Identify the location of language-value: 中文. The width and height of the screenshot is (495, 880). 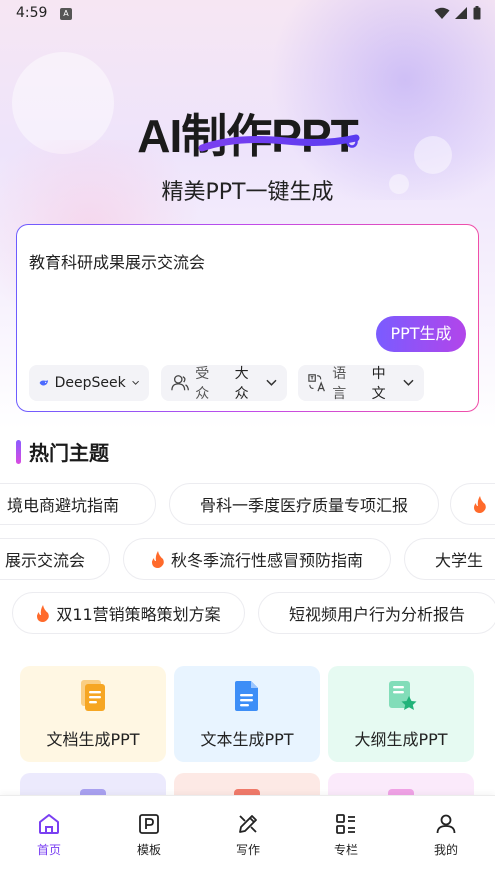
(378, 384).